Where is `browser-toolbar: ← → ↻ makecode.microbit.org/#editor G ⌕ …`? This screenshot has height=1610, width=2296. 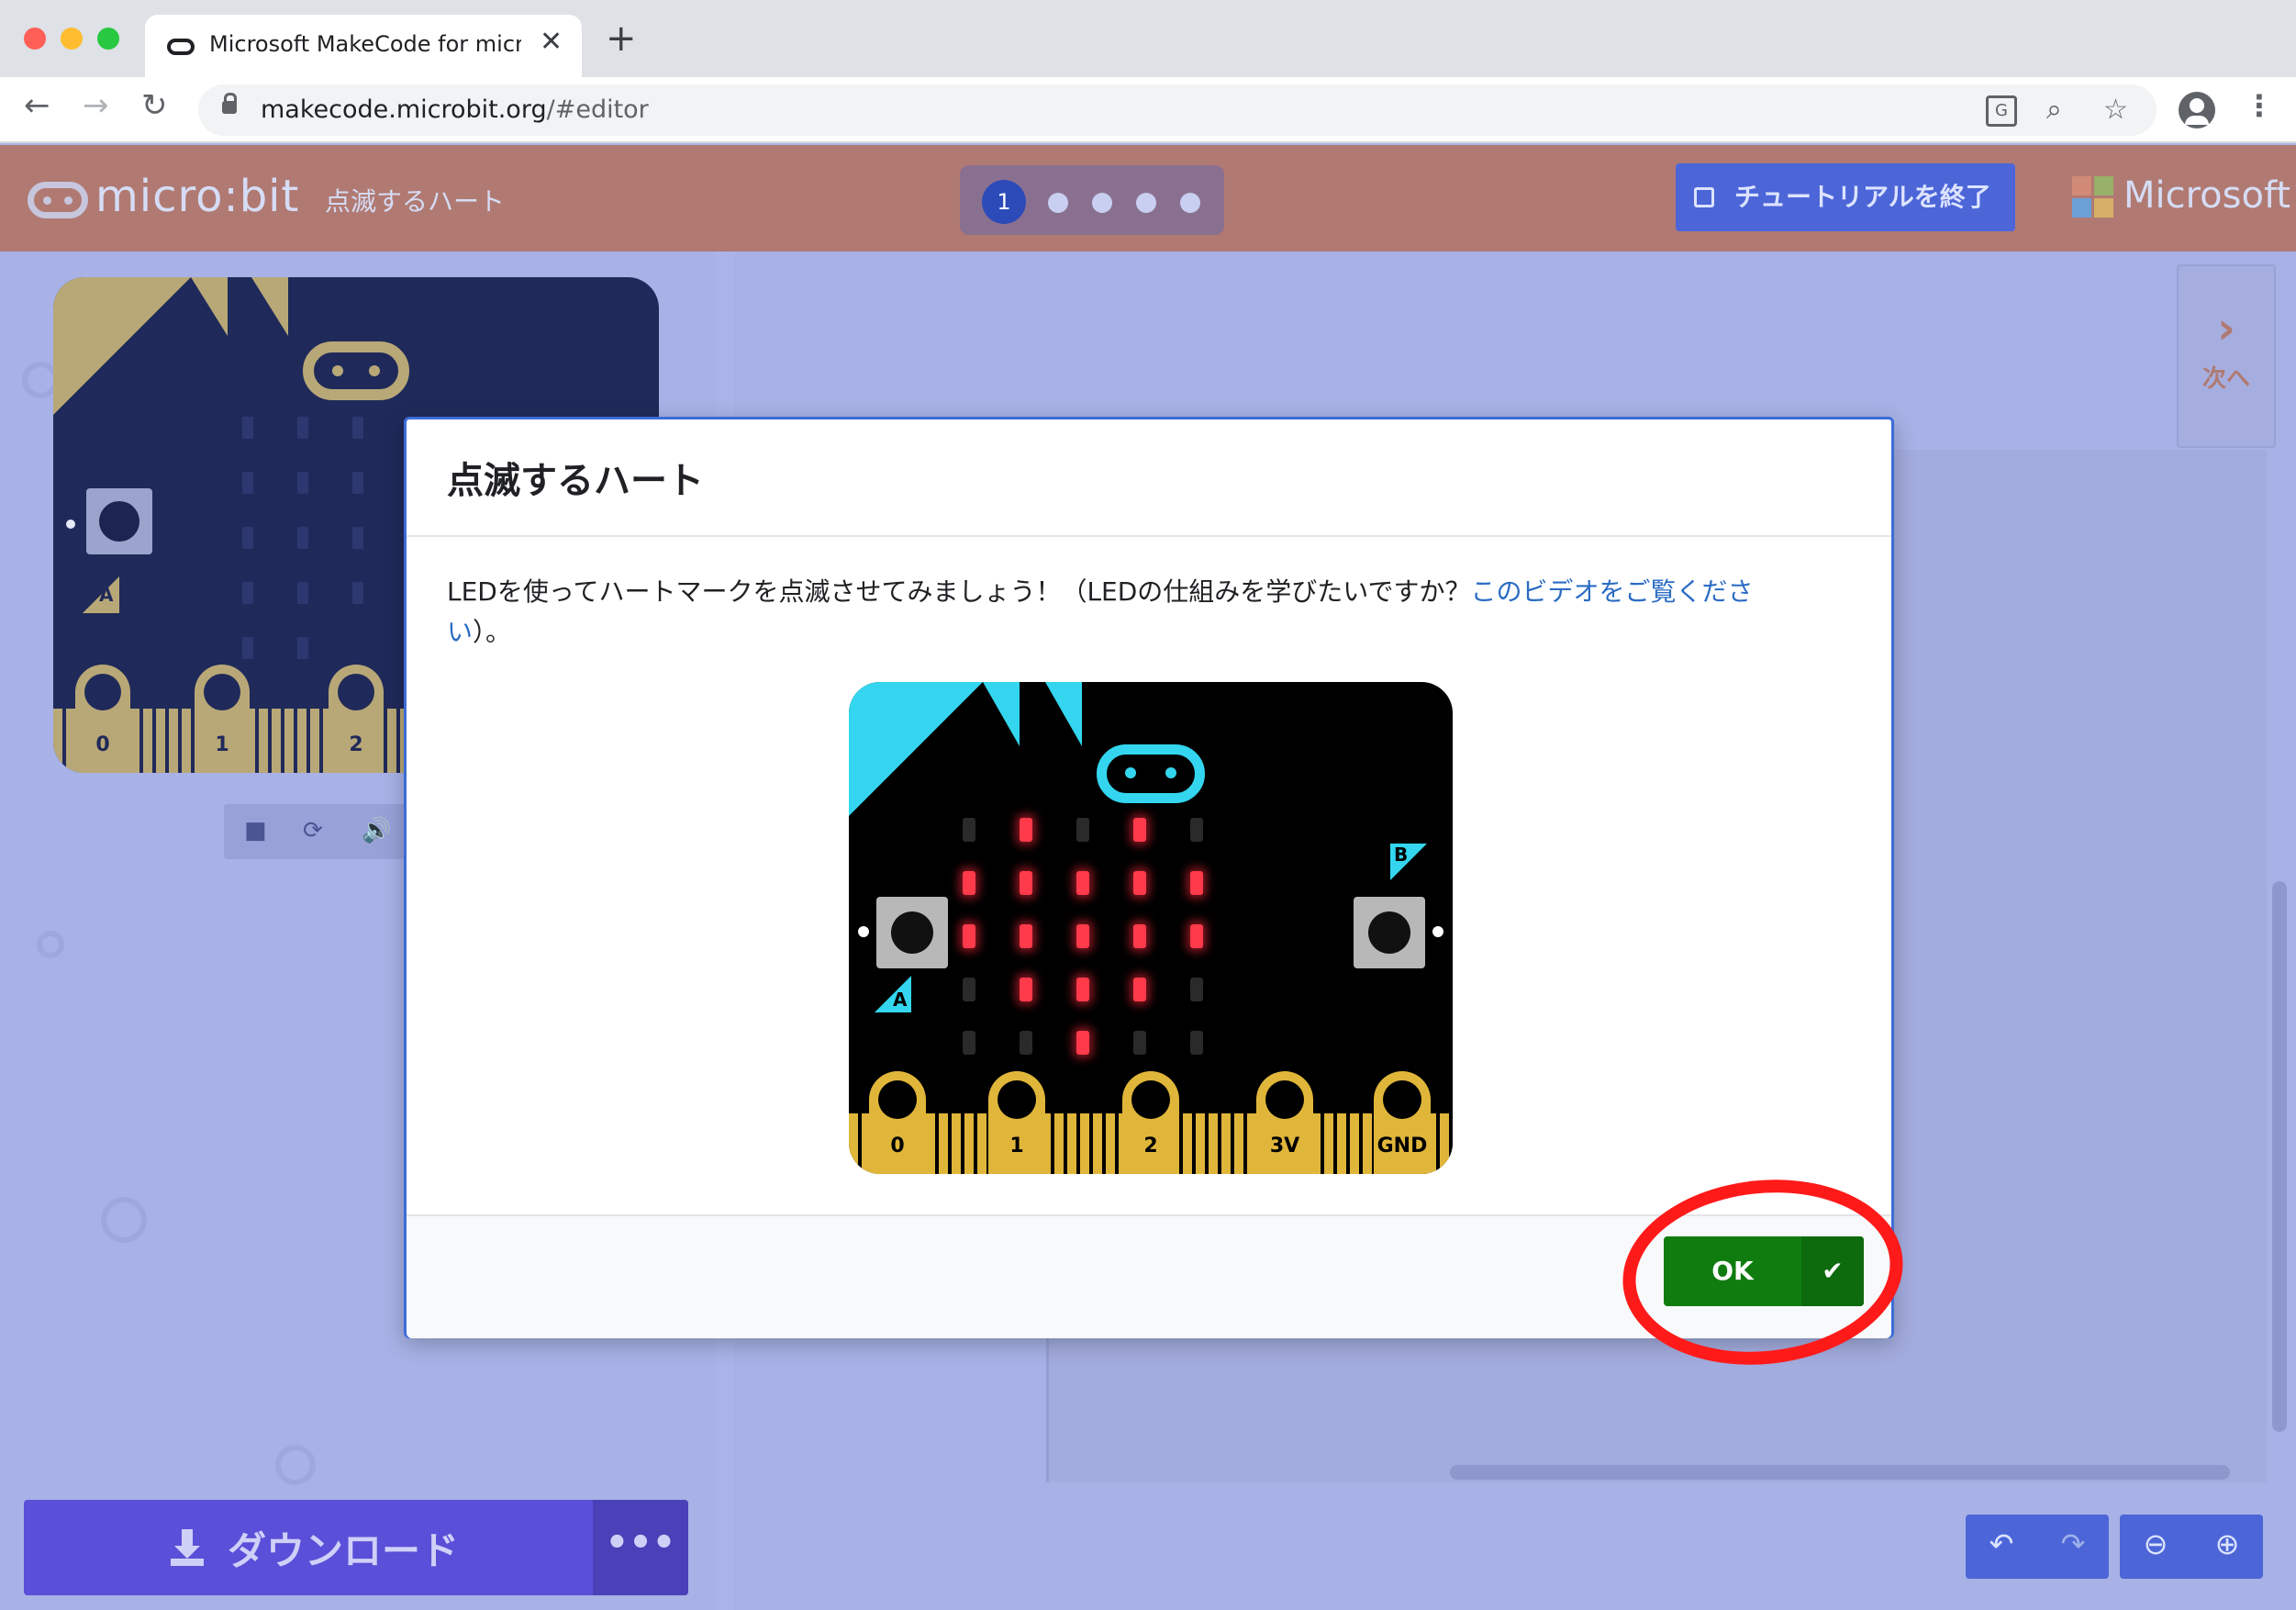
browser-toolbar: ← → ↻ makecode.microbit.org/#editor G ⌕ … is located at coordinates (1148, 110).